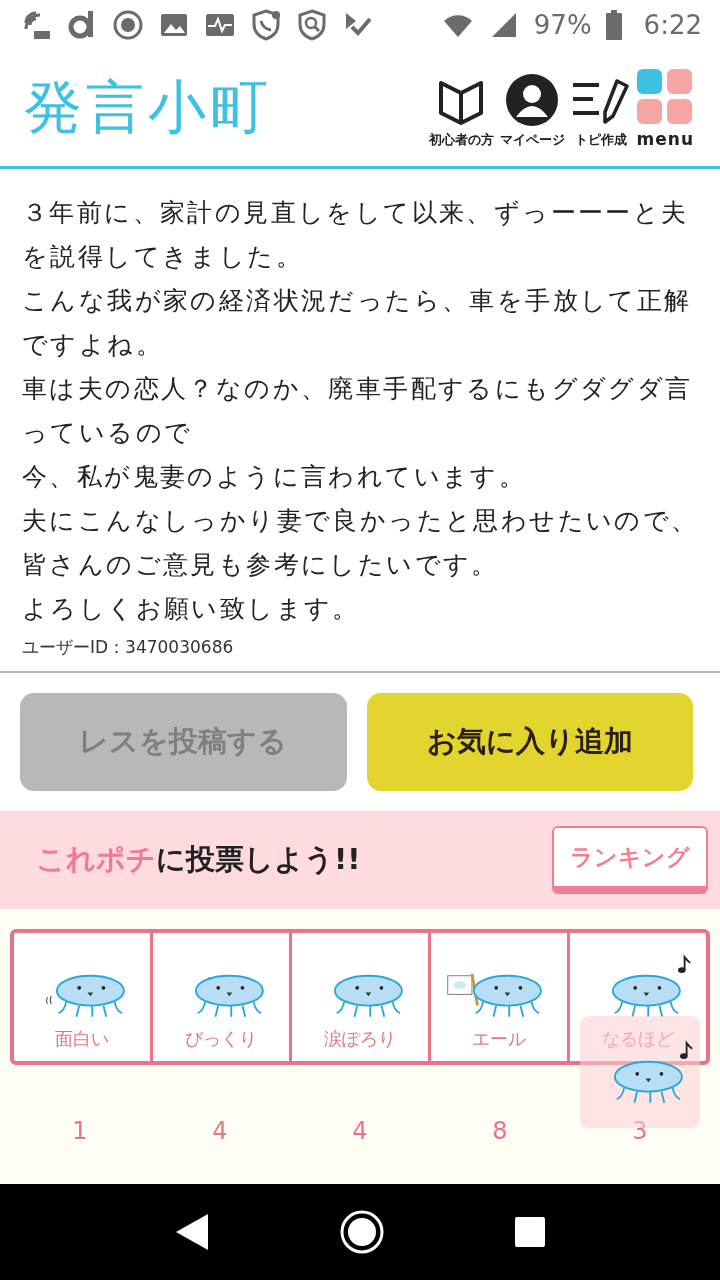  Describe the element at coordinates (640, 1131) in the screenshot. I see `vote-count: 3` at that location.